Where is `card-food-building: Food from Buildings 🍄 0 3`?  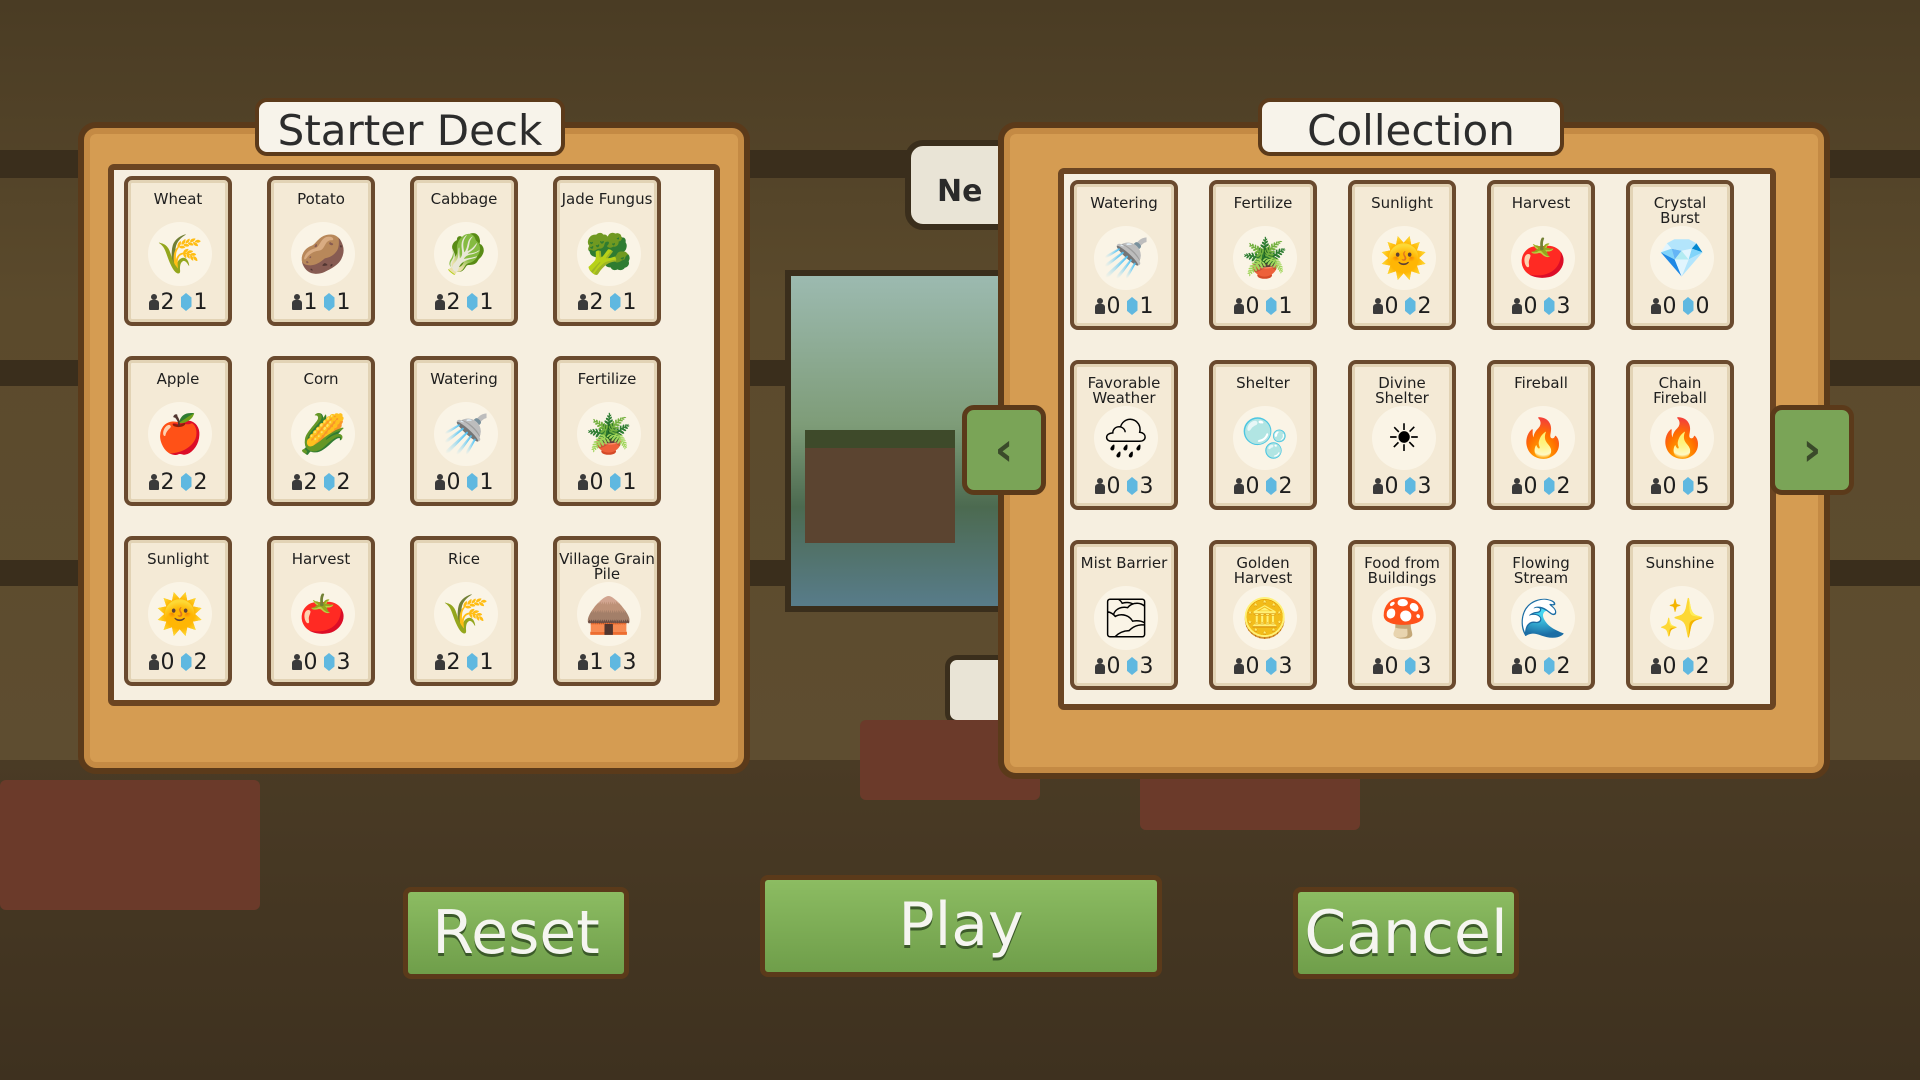
card-food-building: Food from Buildings 🍄 0 3 is located at coordinates (1402, 615).